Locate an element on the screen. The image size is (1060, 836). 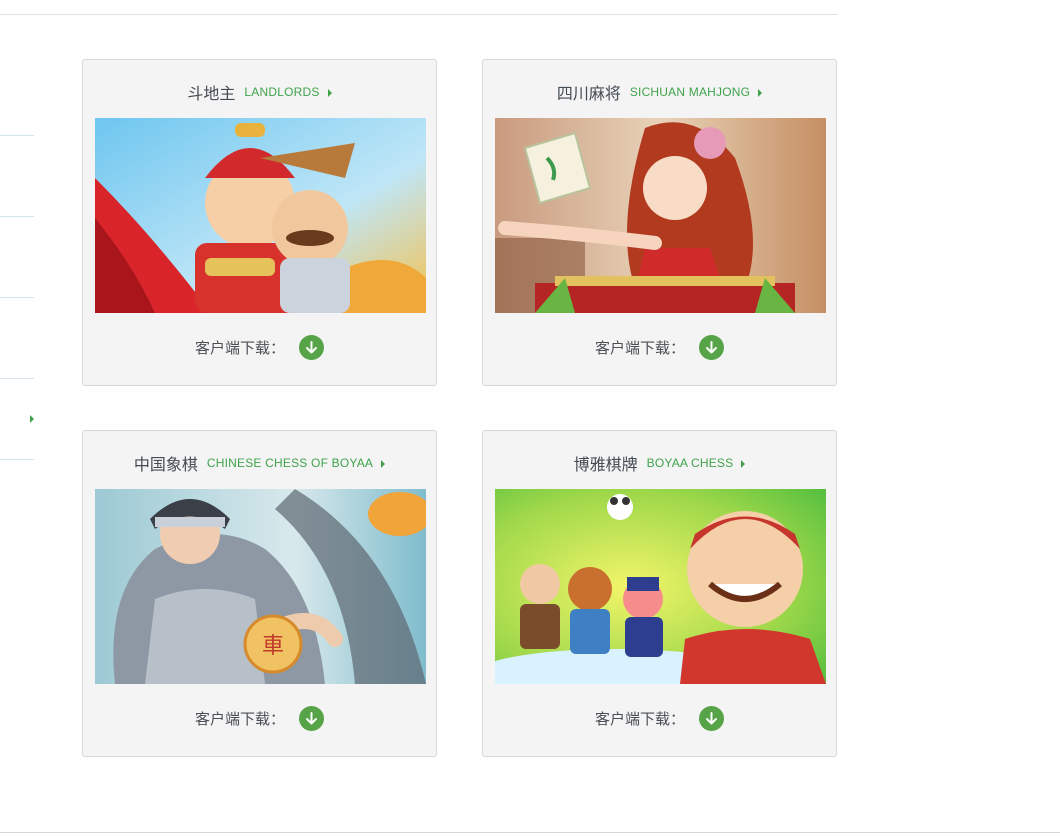
game-card-boyaa-chess: 博雅棋牌 BOYAA CHESS 客户端下载： is located at coordinates (659, 593).